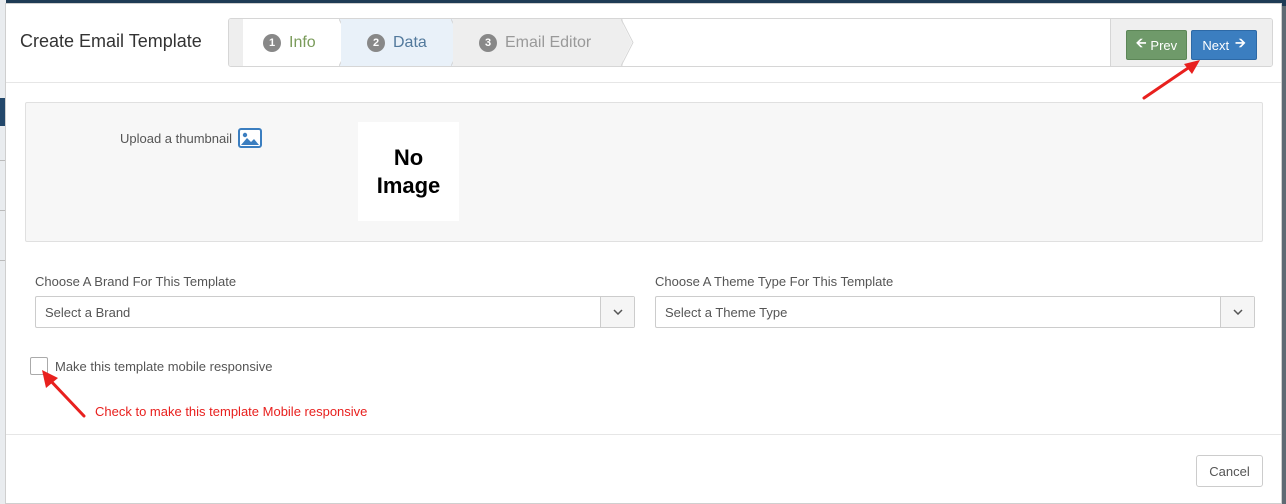 The image size is (1286, 504). What do you see at coordinates (1229, 471) in the screenshot?
I see `cancel-button: Cancel` at bounding box center [1229, 471].